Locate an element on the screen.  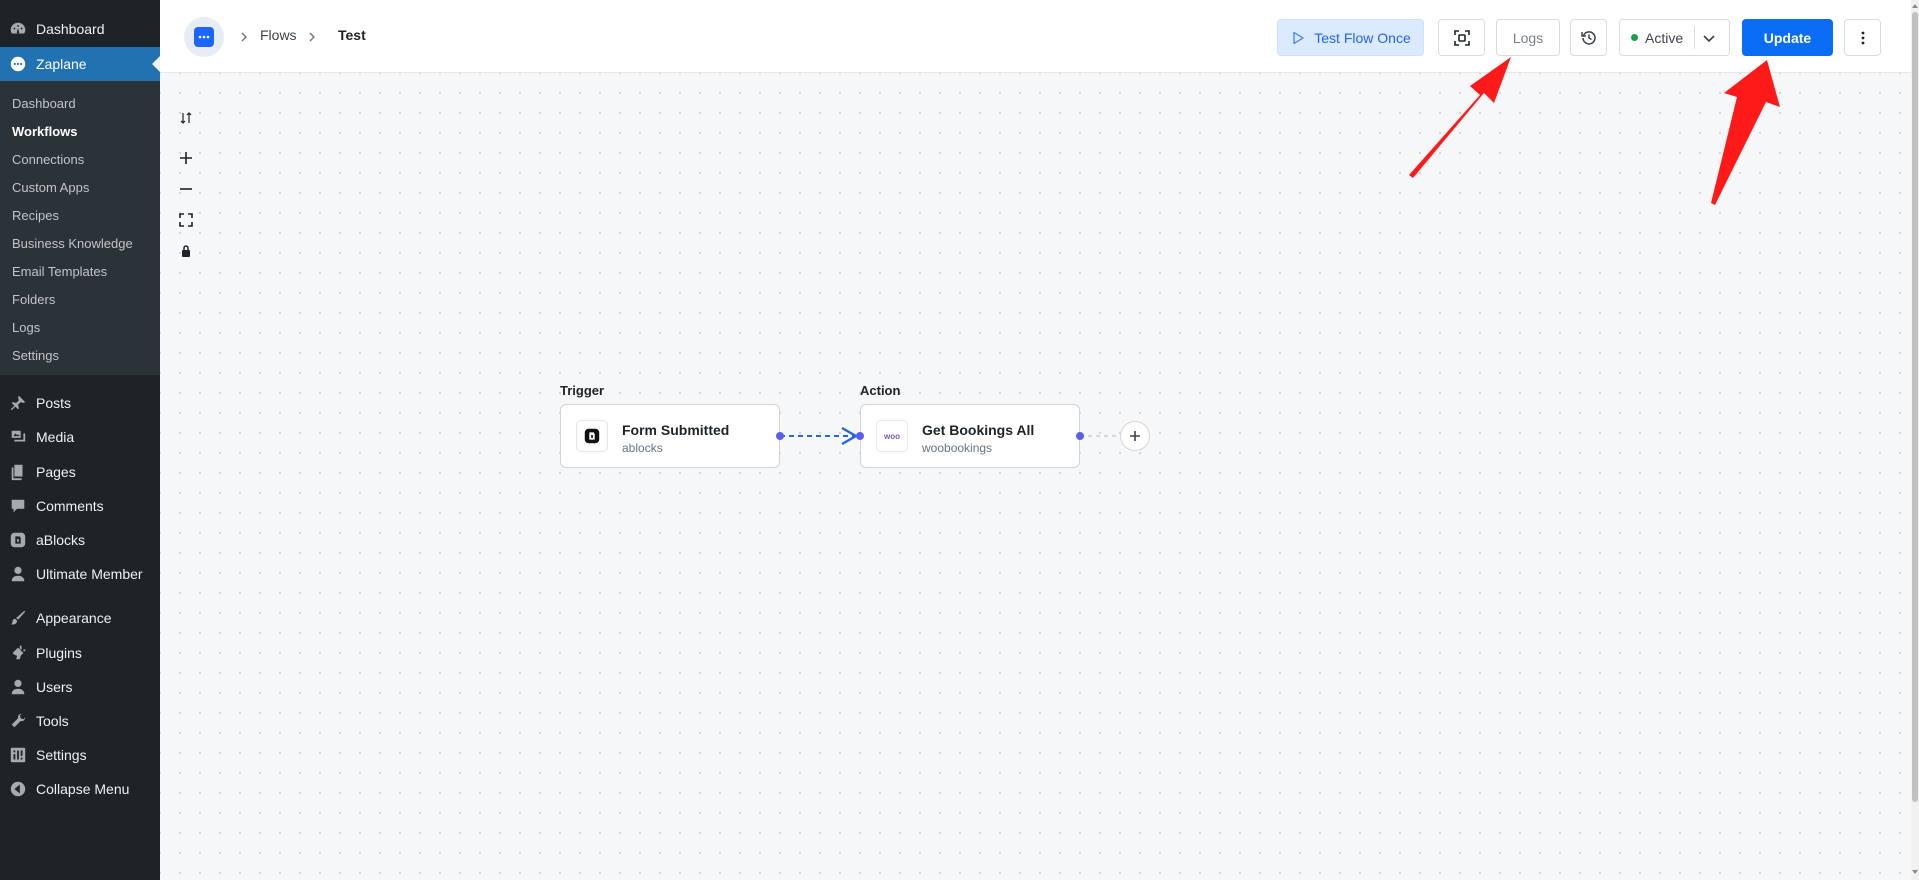
collapse-icon is located at coordinates (18, 789).